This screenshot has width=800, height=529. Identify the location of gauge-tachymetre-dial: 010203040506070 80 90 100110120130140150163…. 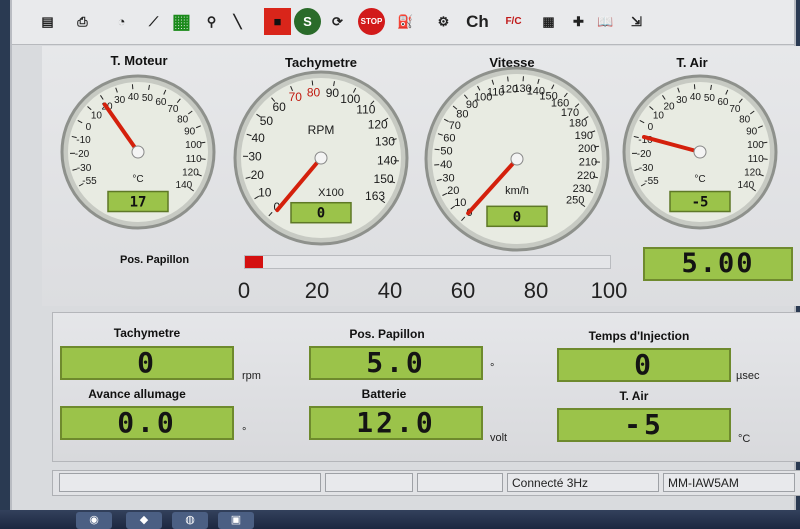
(321, 158).